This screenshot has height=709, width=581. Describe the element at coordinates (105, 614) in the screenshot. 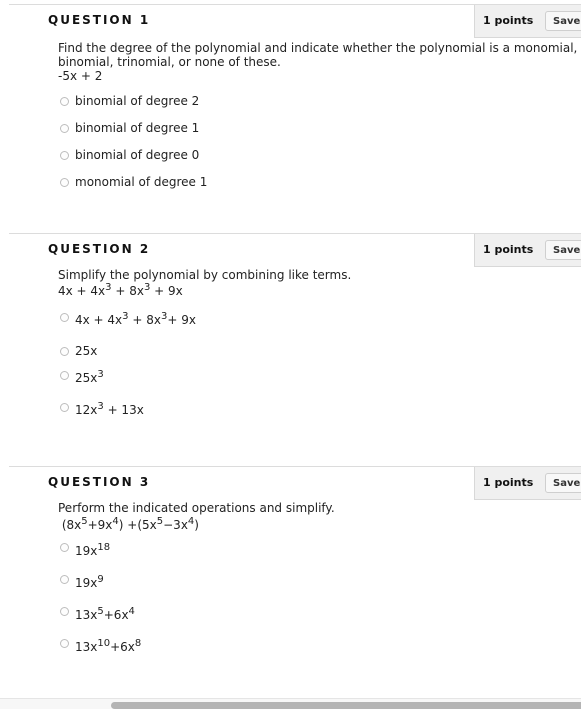

I see `choice-label: 13x5+6x4` at that location.